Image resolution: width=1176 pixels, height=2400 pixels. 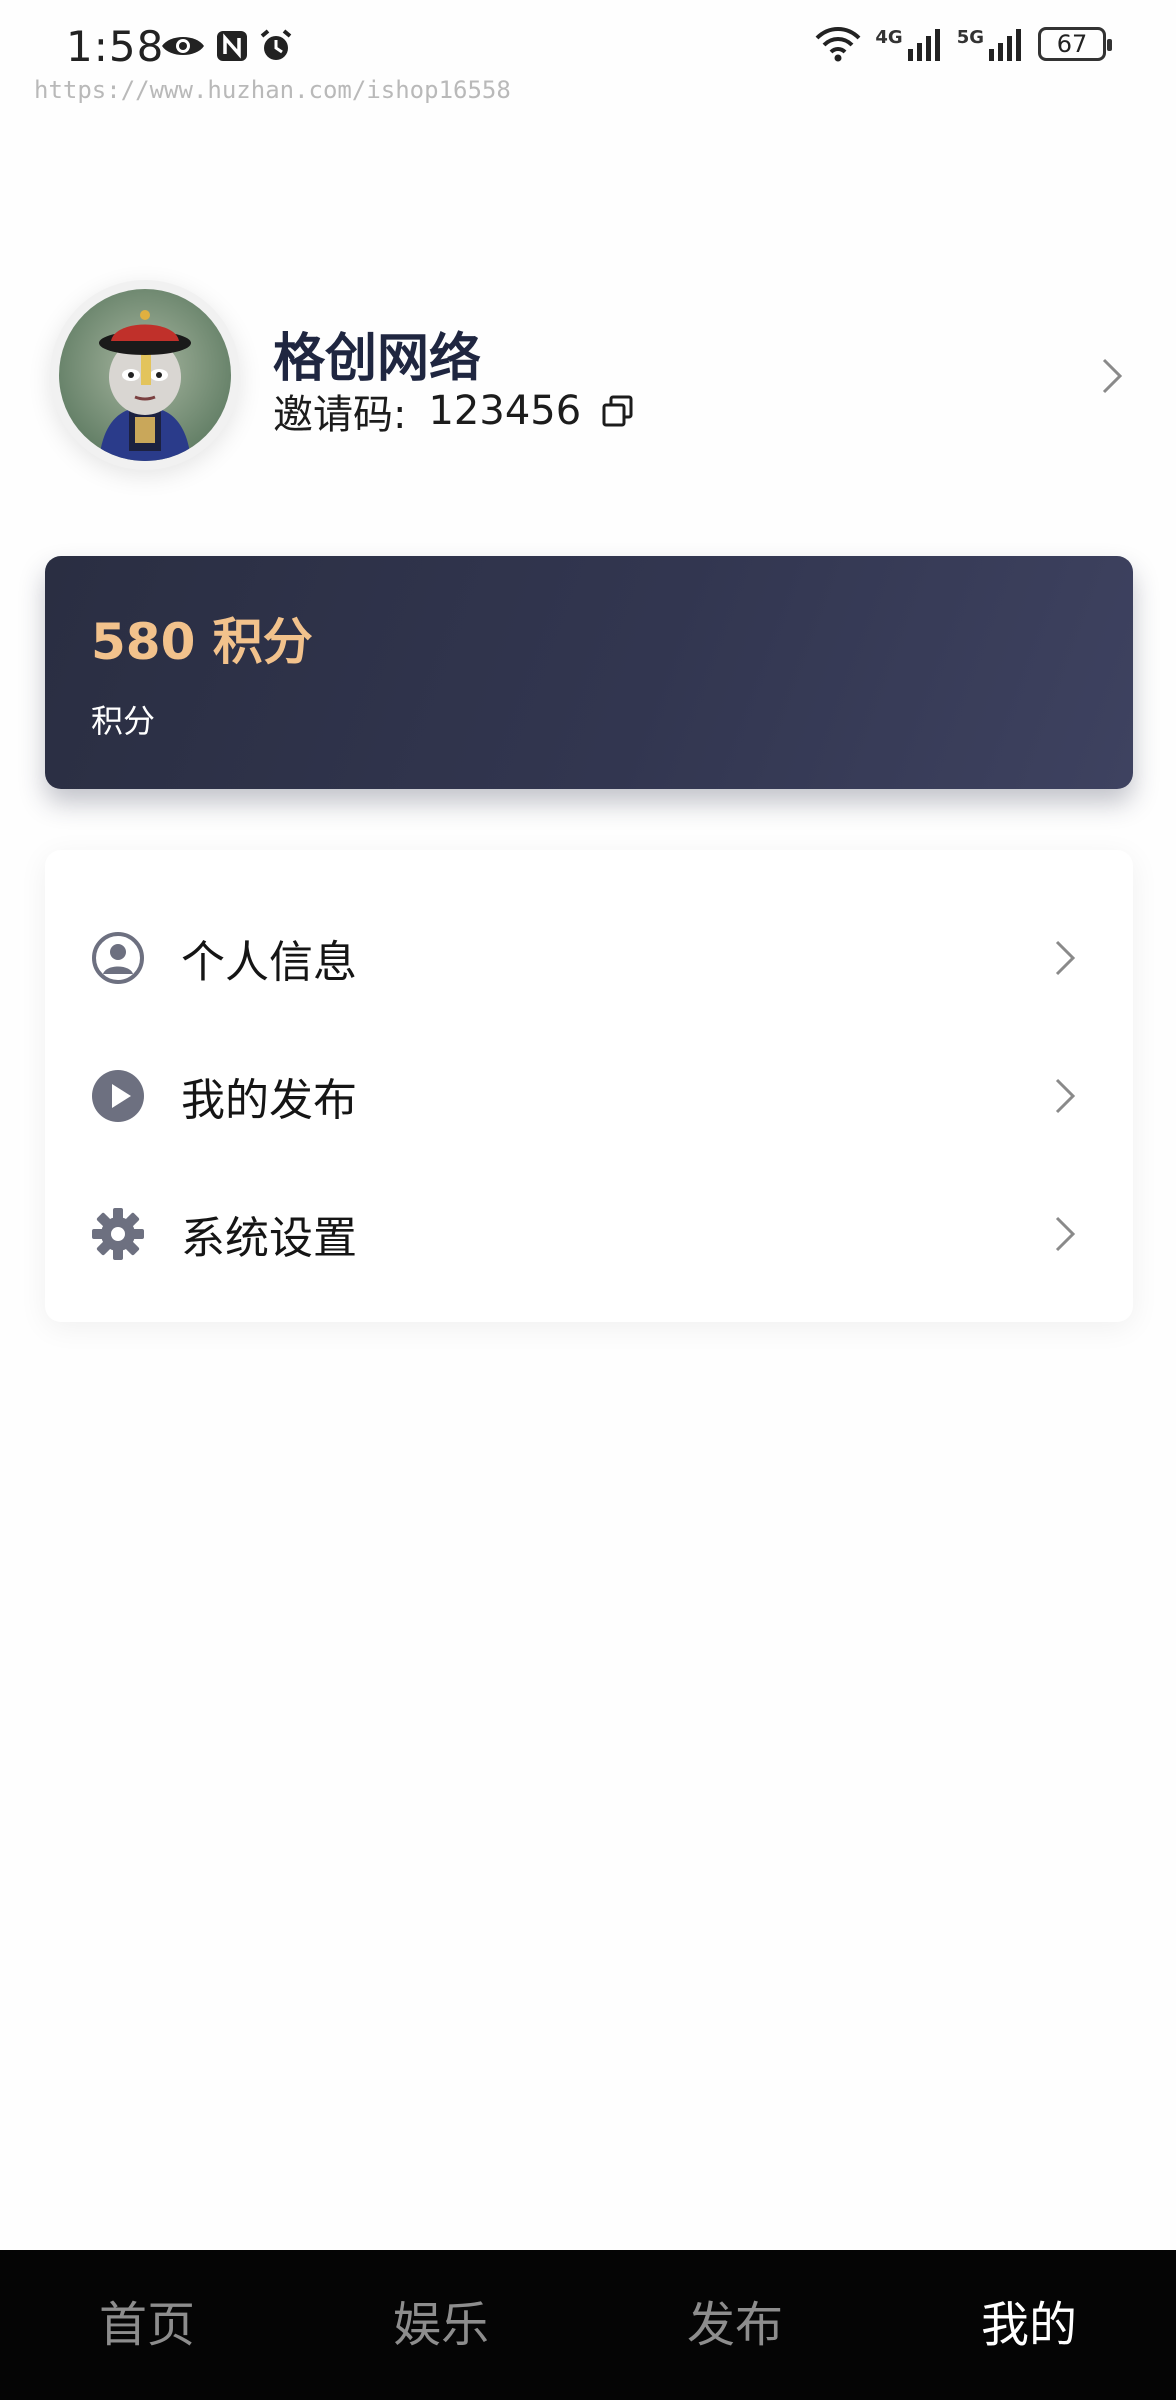 What do you see at coordinates (118, 1234) in the screenshot?
I see `gear-icon` at bounding box center [118, 1234].